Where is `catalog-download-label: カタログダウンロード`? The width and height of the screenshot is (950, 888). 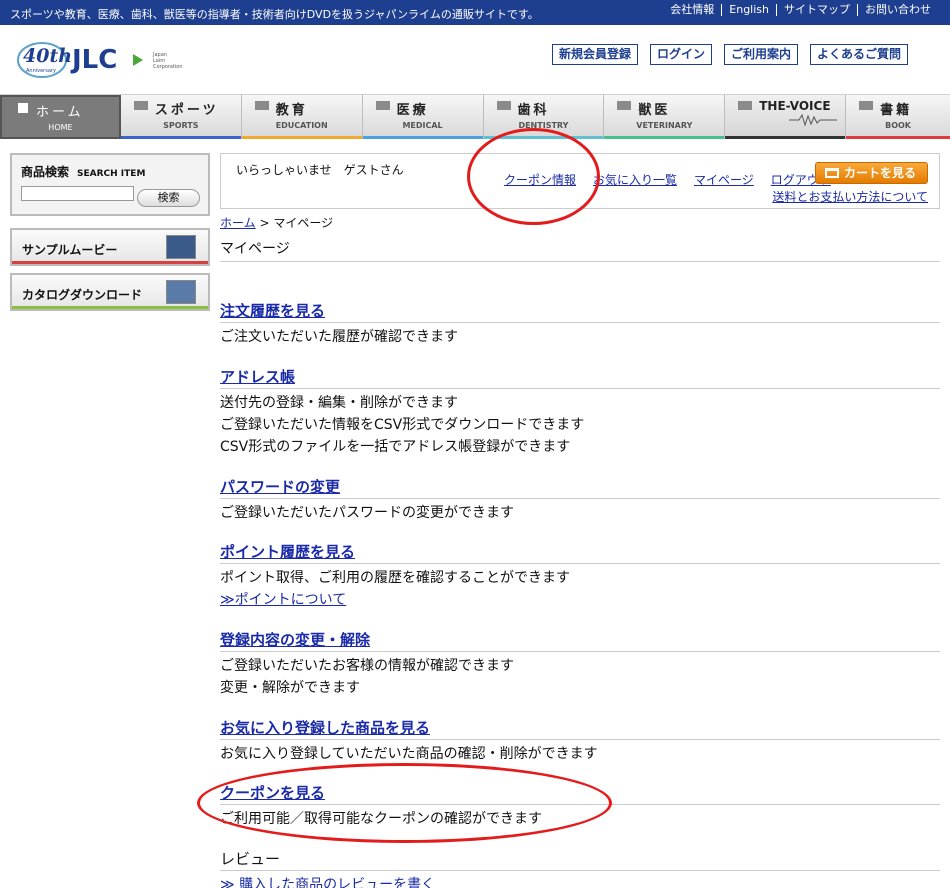
catalog-download-label: カタログダウンロード is located at coordinates (82, 295).